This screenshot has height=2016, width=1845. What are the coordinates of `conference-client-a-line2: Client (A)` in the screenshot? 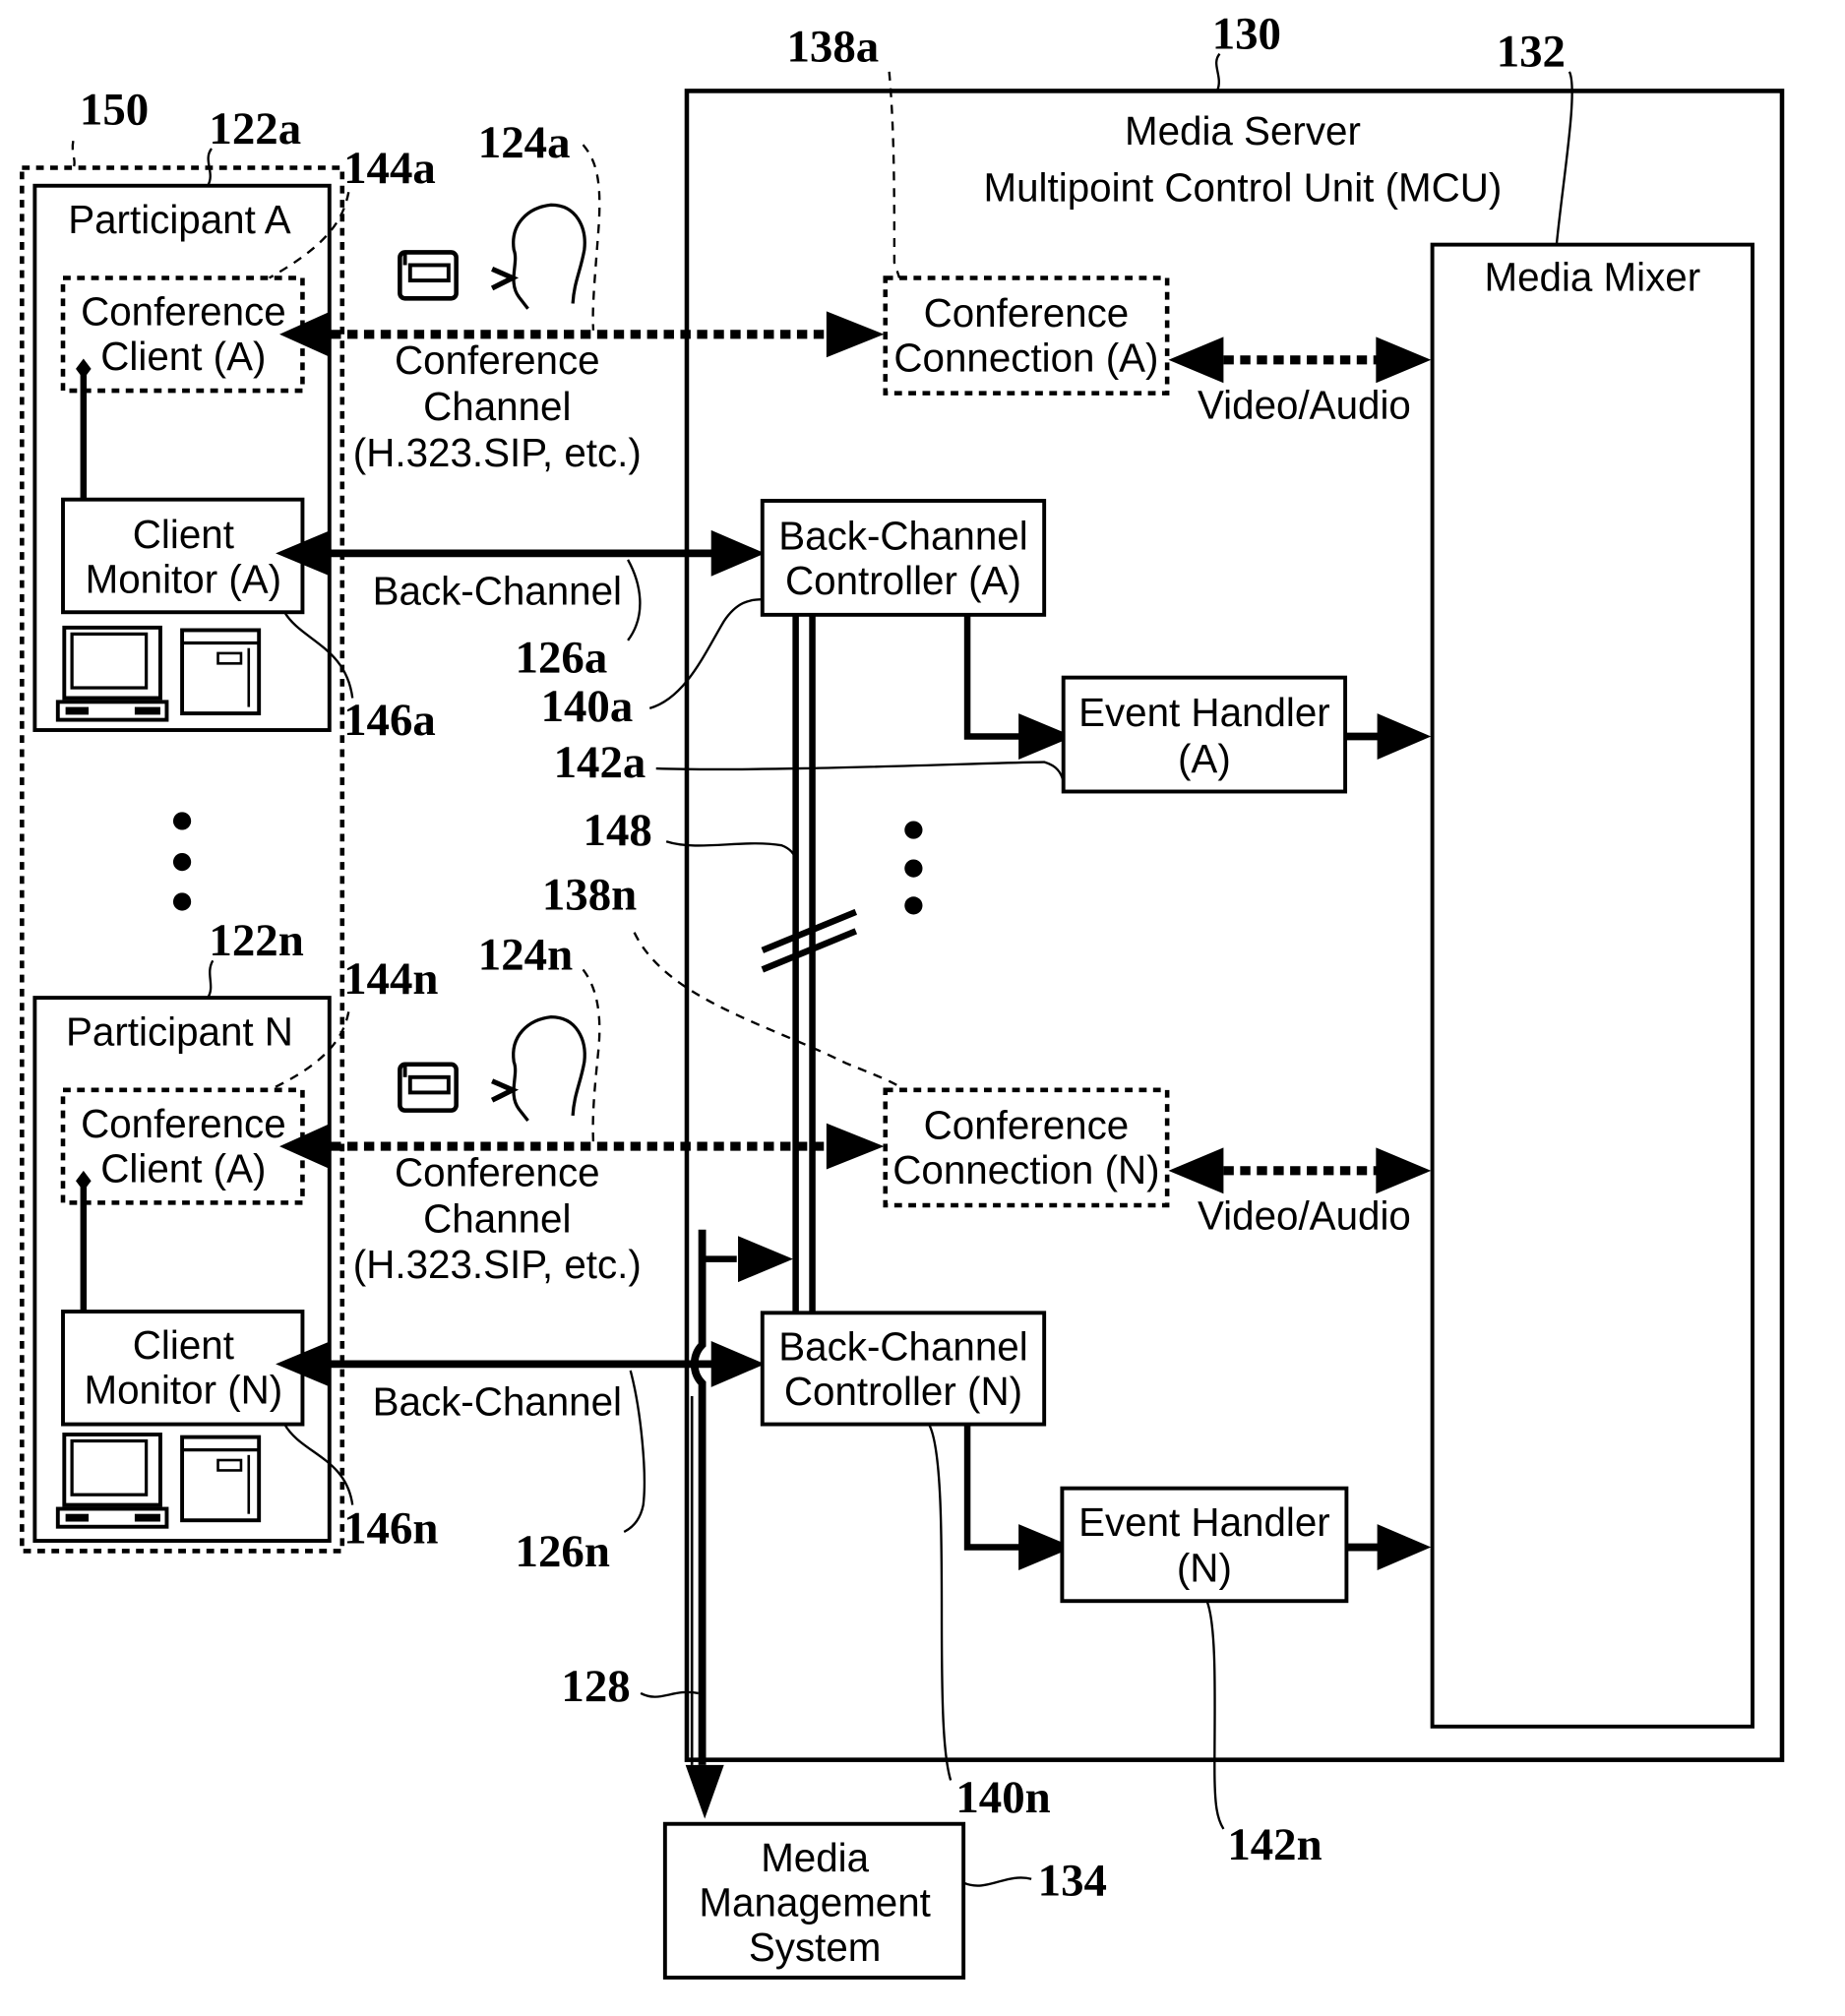 It's located at (183, 356).